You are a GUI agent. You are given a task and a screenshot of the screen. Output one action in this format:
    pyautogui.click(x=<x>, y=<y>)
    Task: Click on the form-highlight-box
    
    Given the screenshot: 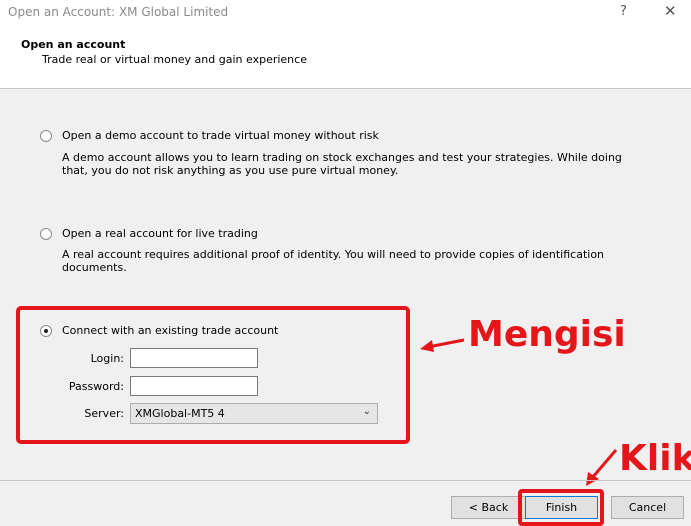 What is the action you would take?
    pyautogui.click(x=213, y=375)
    